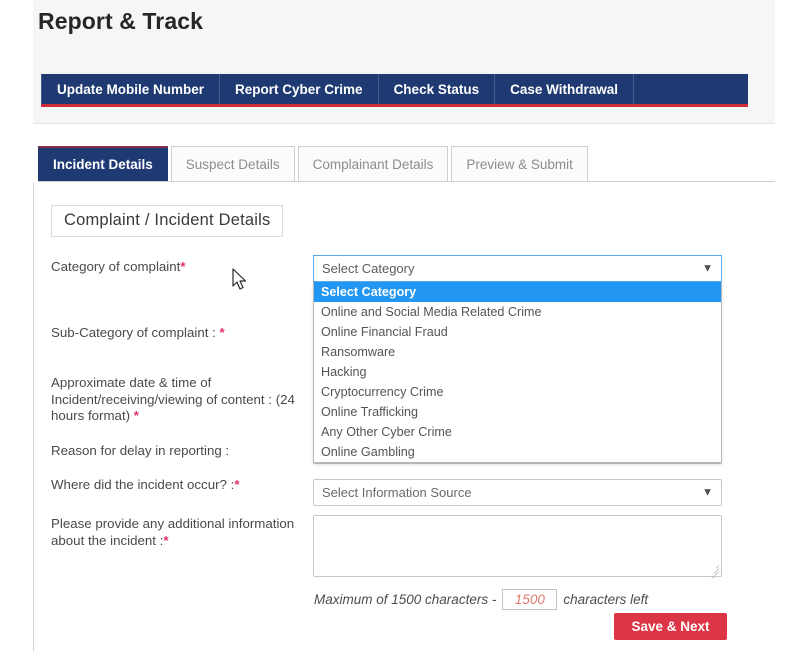 The width and height of the screenshot is (786, 651). I want to click on category-option-any-other-cyber-crime: Any Other Cyber Crime, so click(517, 432).